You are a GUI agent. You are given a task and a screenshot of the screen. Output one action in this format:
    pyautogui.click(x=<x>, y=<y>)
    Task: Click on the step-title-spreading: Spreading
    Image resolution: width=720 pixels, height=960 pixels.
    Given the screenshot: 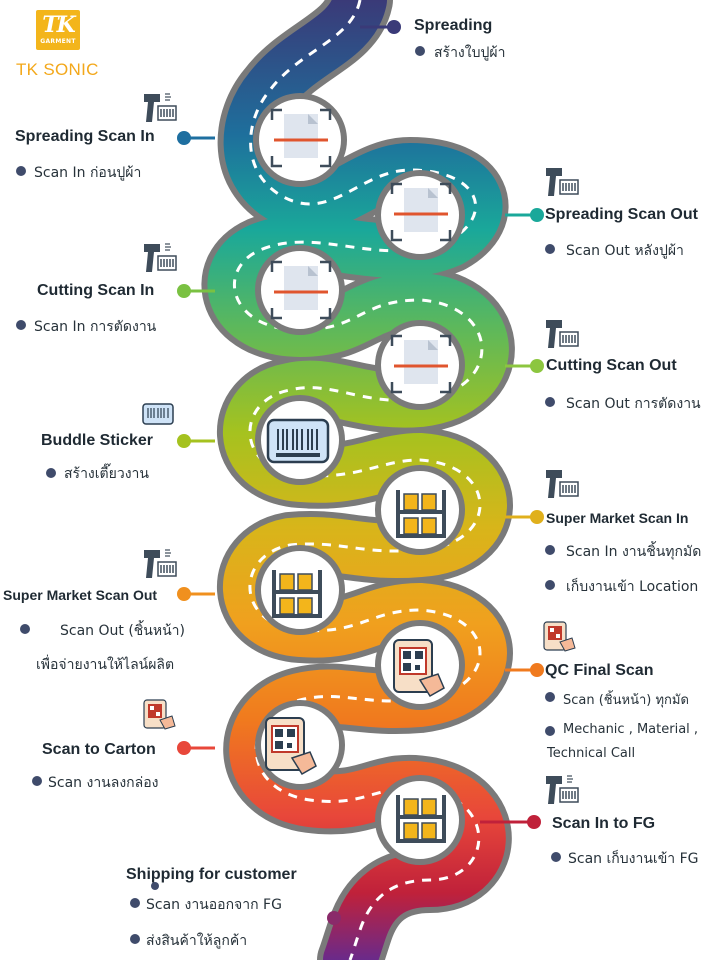 What is the action you would take?
    pyautogui.click(x=453, y=25)
    